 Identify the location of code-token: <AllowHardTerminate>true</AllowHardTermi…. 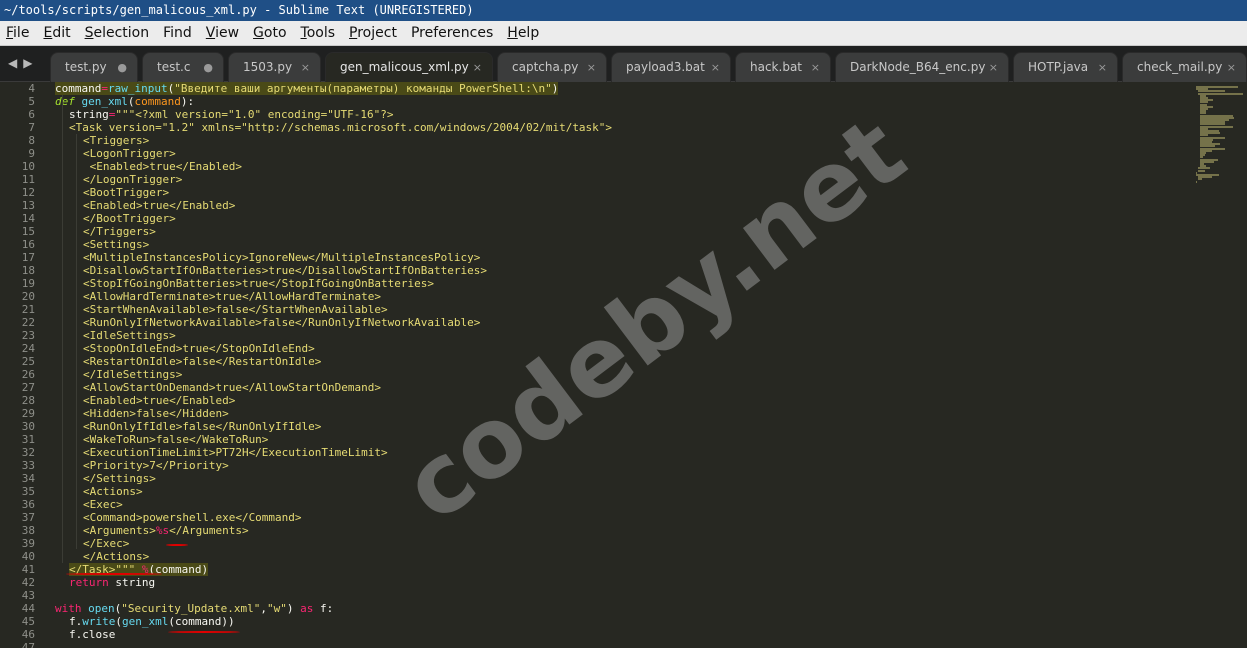
(232, 296).